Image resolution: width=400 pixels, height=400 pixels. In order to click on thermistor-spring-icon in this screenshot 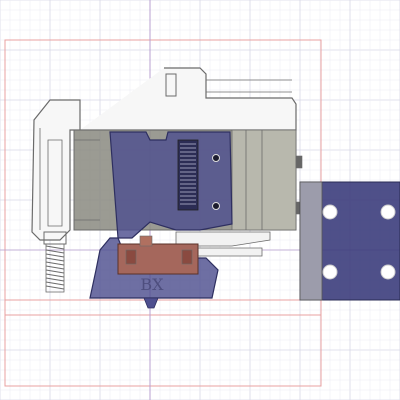, I will do `click(55, 262)`.